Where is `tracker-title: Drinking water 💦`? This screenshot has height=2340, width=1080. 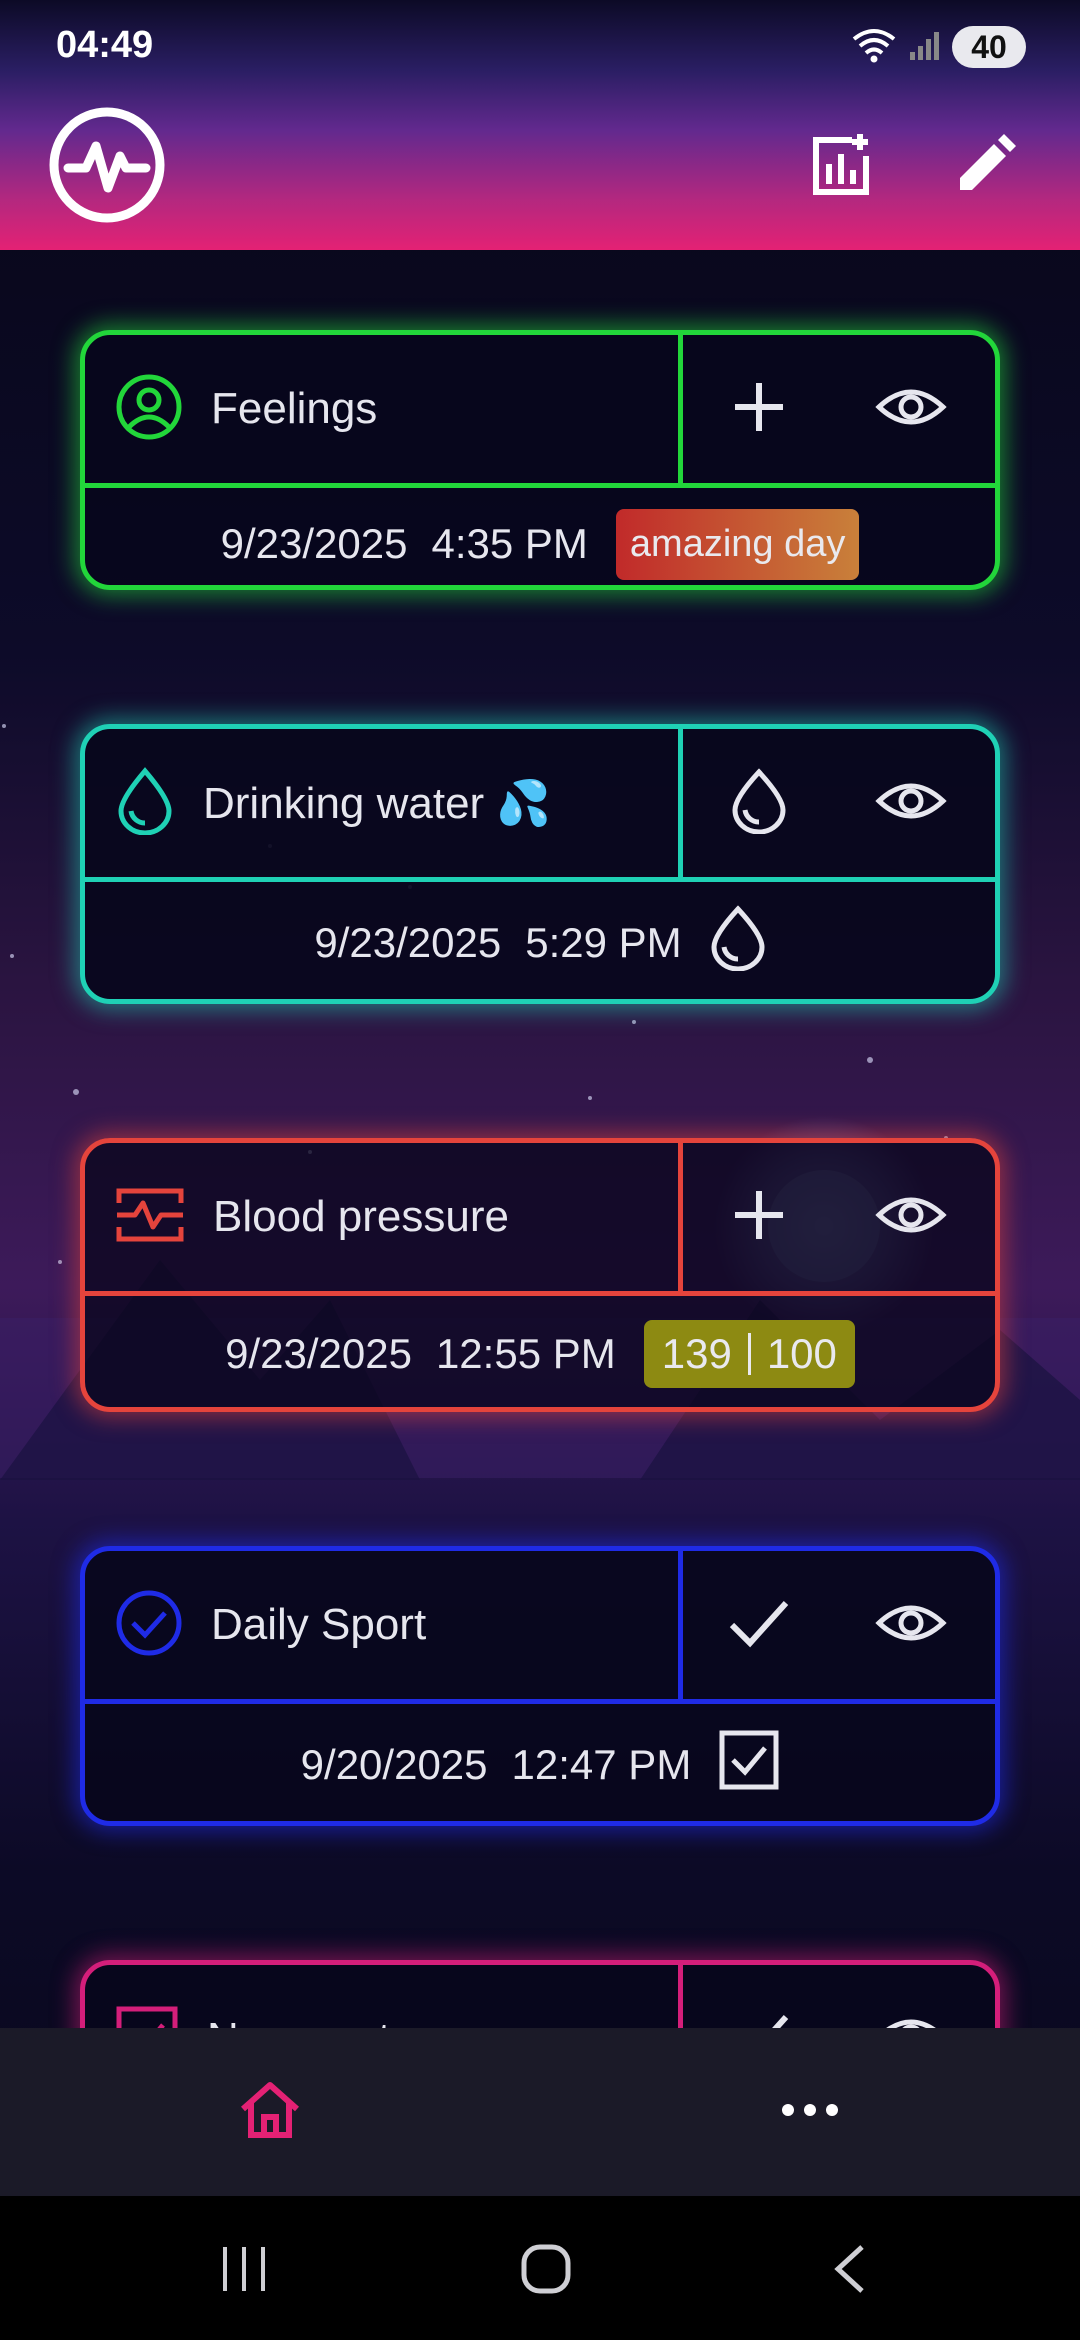
tracker-title: Drinking water 💦 is located at coordinates (384, 803).